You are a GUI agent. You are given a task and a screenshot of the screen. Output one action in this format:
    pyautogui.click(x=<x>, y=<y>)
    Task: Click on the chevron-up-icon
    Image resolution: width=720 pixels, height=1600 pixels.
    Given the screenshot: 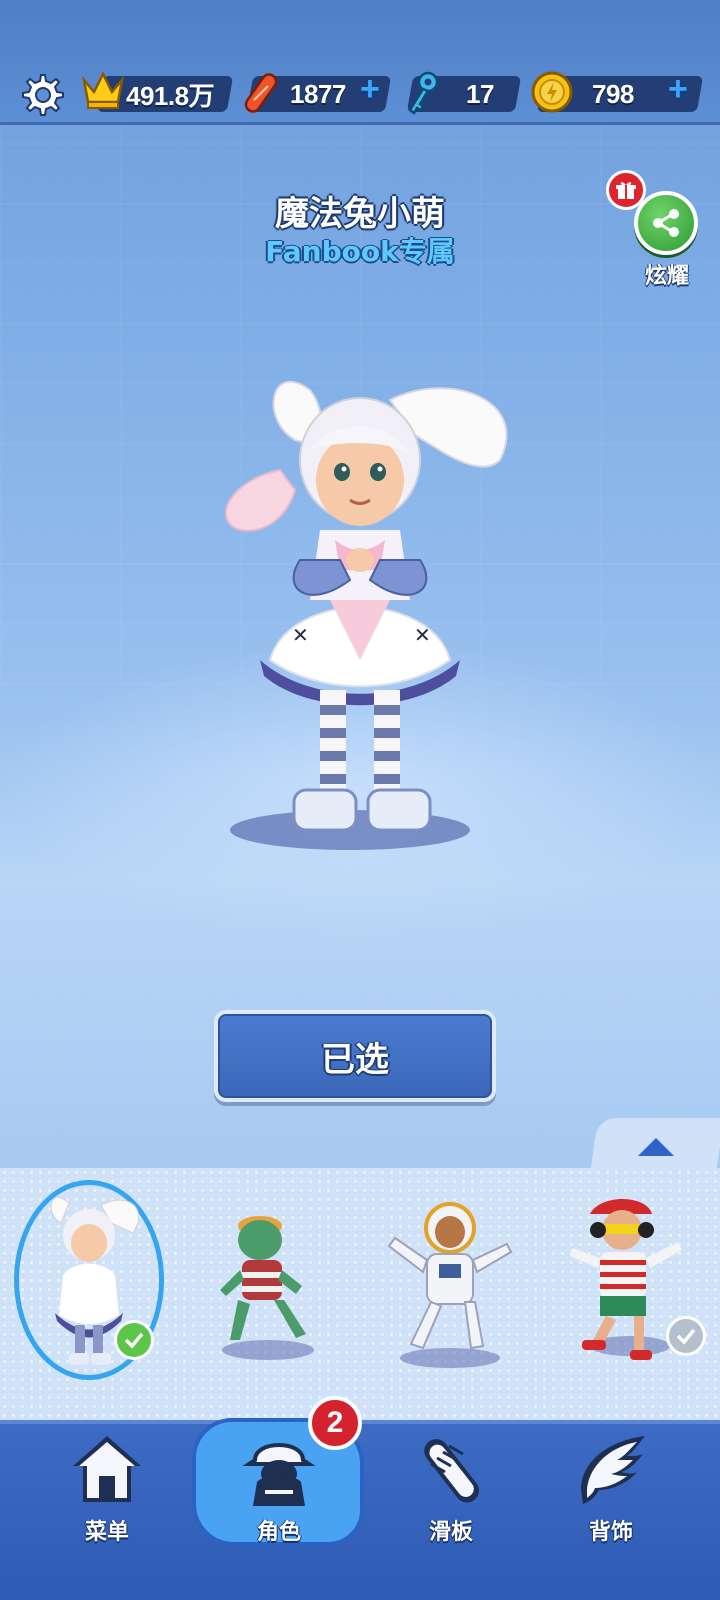 What is the action you would take?
    pyautogui.click(x=656, y=1147)
    